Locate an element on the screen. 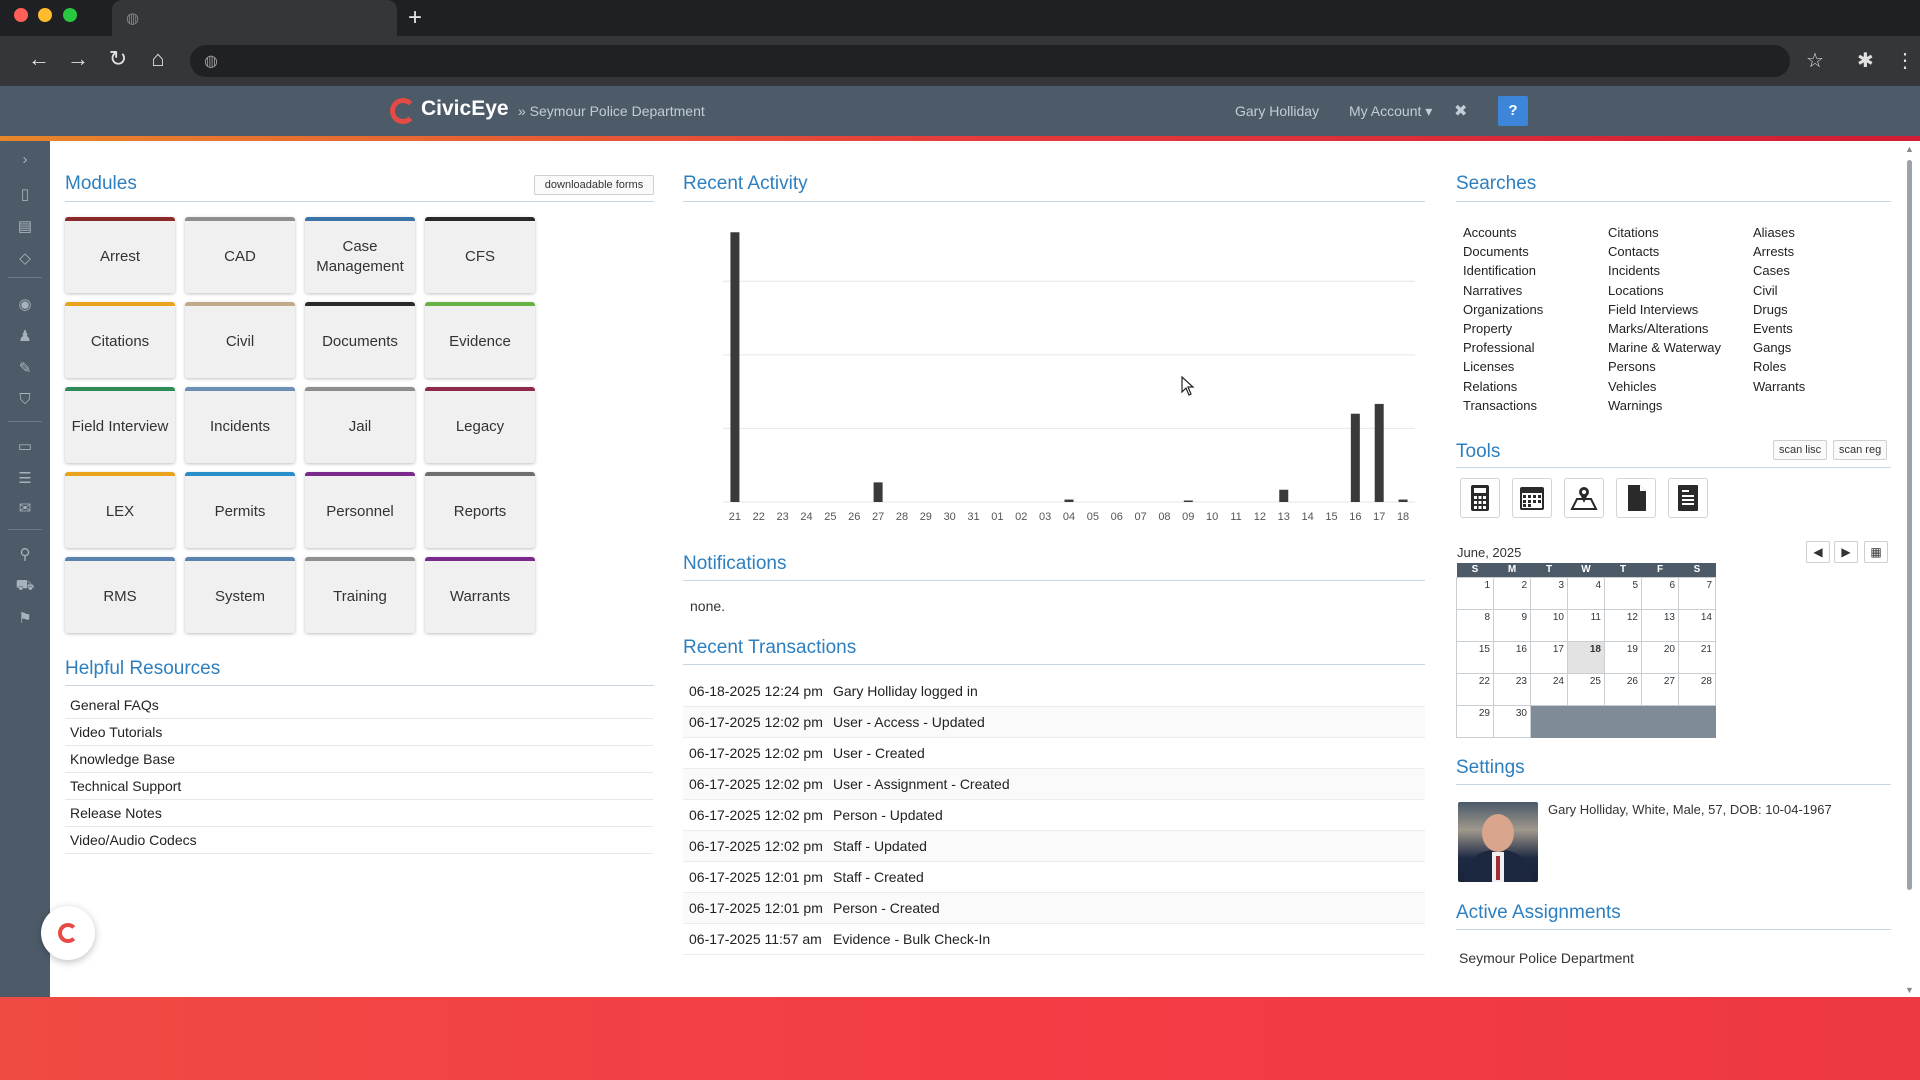  person-circle-icon: ◉ is located at coordinates (25, 304).